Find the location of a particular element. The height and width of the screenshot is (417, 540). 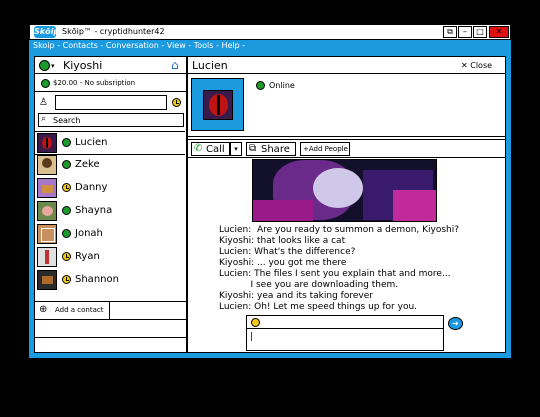

contact-name: Danny is located at coordinates (91, 187).